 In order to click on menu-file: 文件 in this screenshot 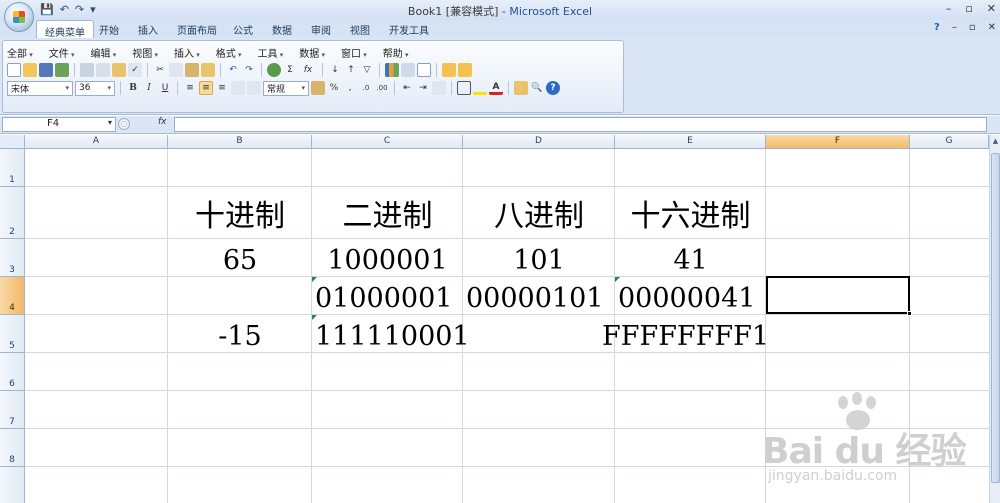, I will do `click(62, 52)`.